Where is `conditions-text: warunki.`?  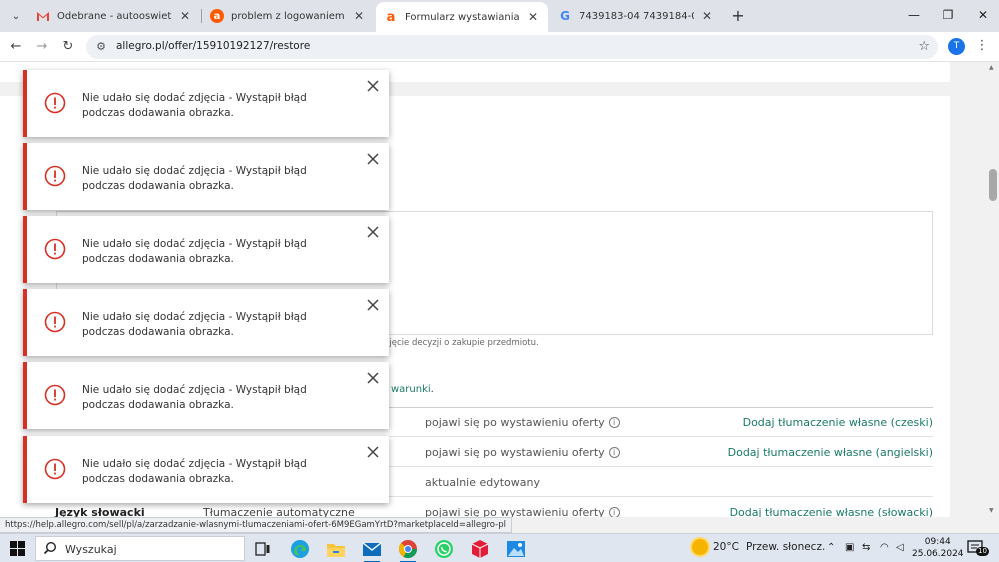
conditions-text: warunki. is located at coordinates (412, 389).